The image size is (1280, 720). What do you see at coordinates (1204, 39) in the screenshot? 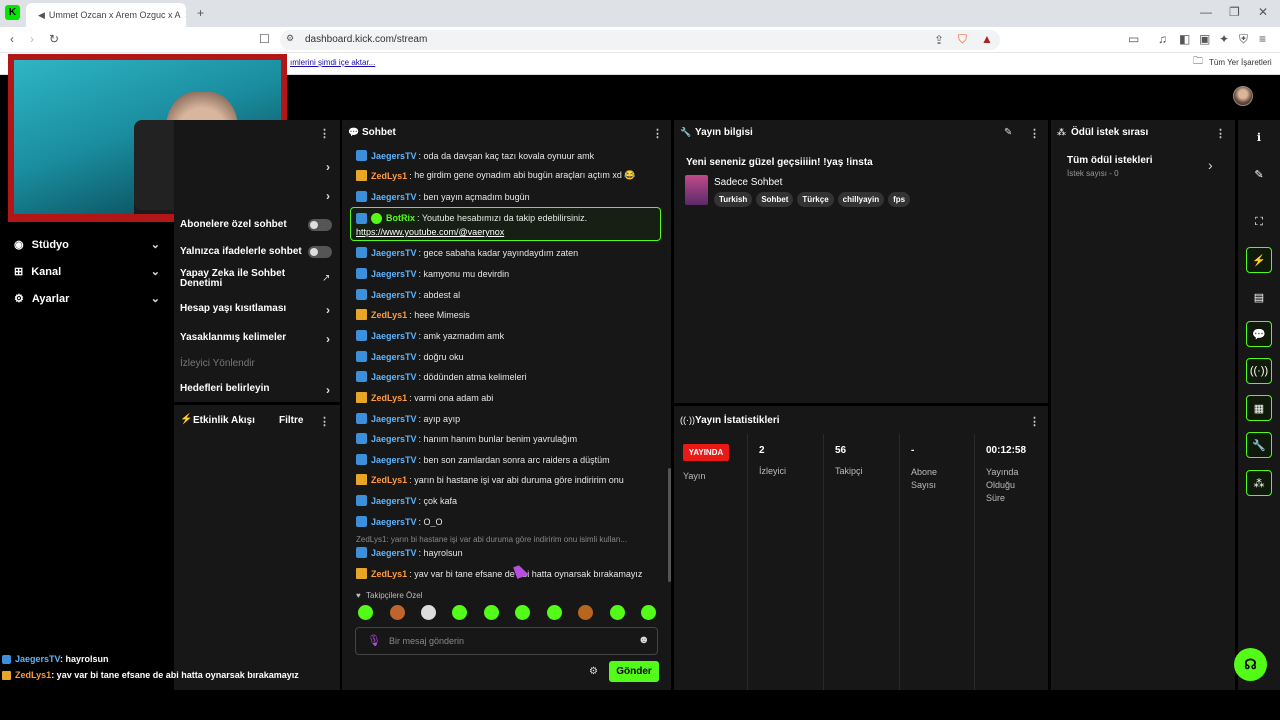
I see `wallet-icon: ▣` at bounding box center [1204, 39].